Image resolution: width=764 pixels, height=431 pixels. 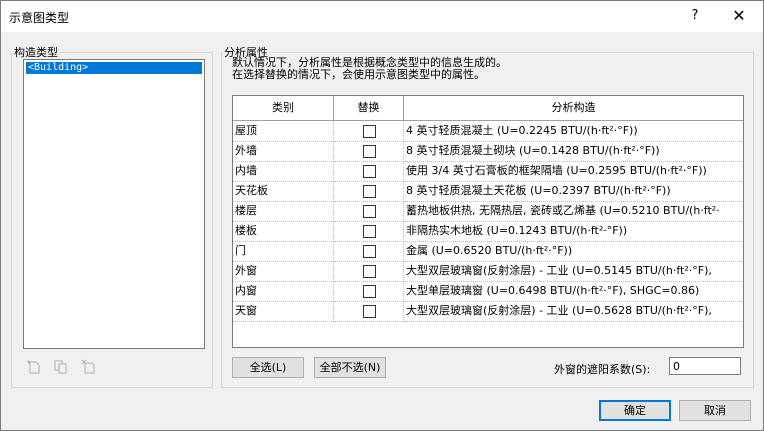 I want to click on header-override: 替换, so click(x=369, y=108).